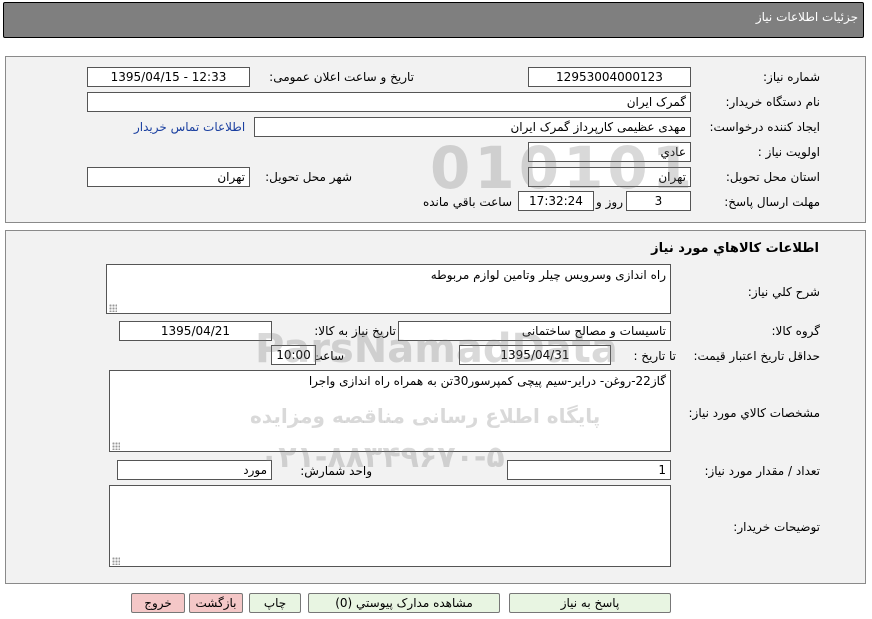  Describe the element at coordinates (168, 77) in the screenshot. I see `announce-date-field: 1395/04/15 - 12:33` at that location.